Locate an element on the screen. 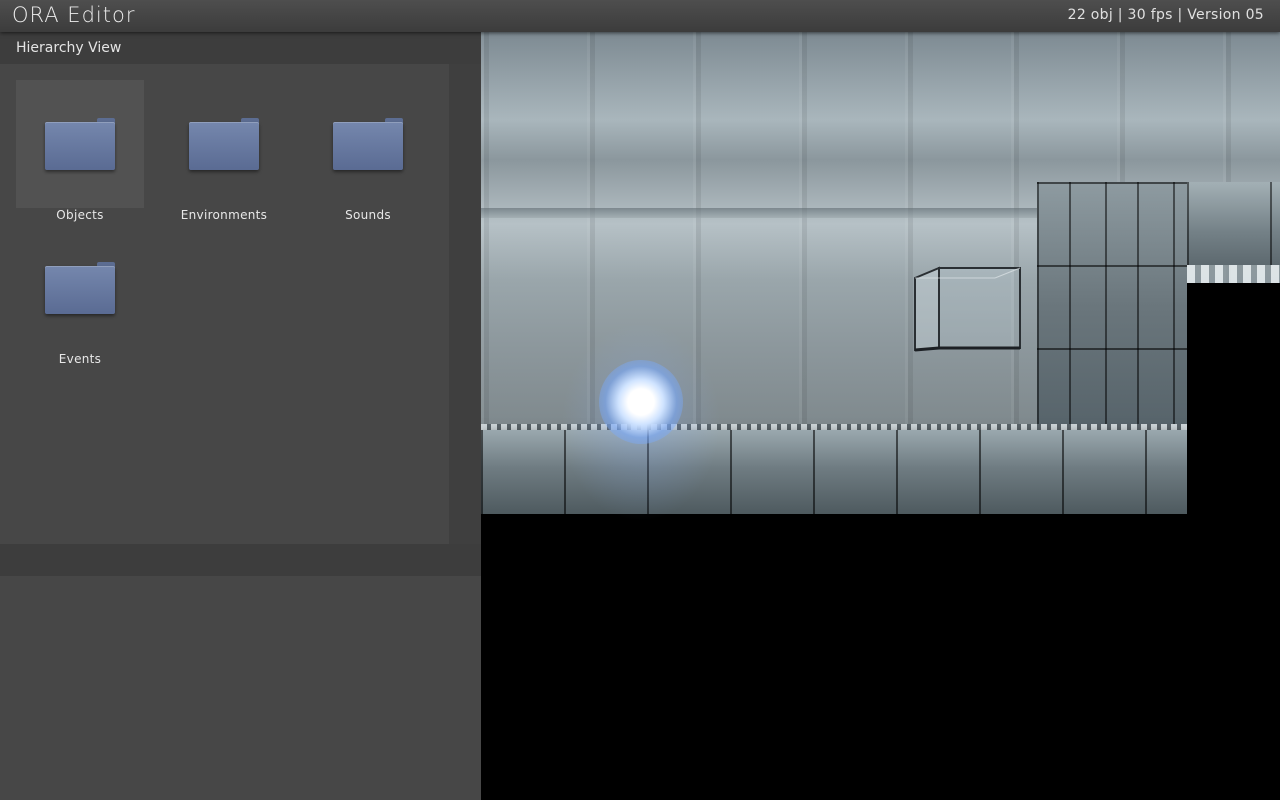 This screenshot has height=800, width=1280. folder-label: Environments is located at coordinates (224, 215).